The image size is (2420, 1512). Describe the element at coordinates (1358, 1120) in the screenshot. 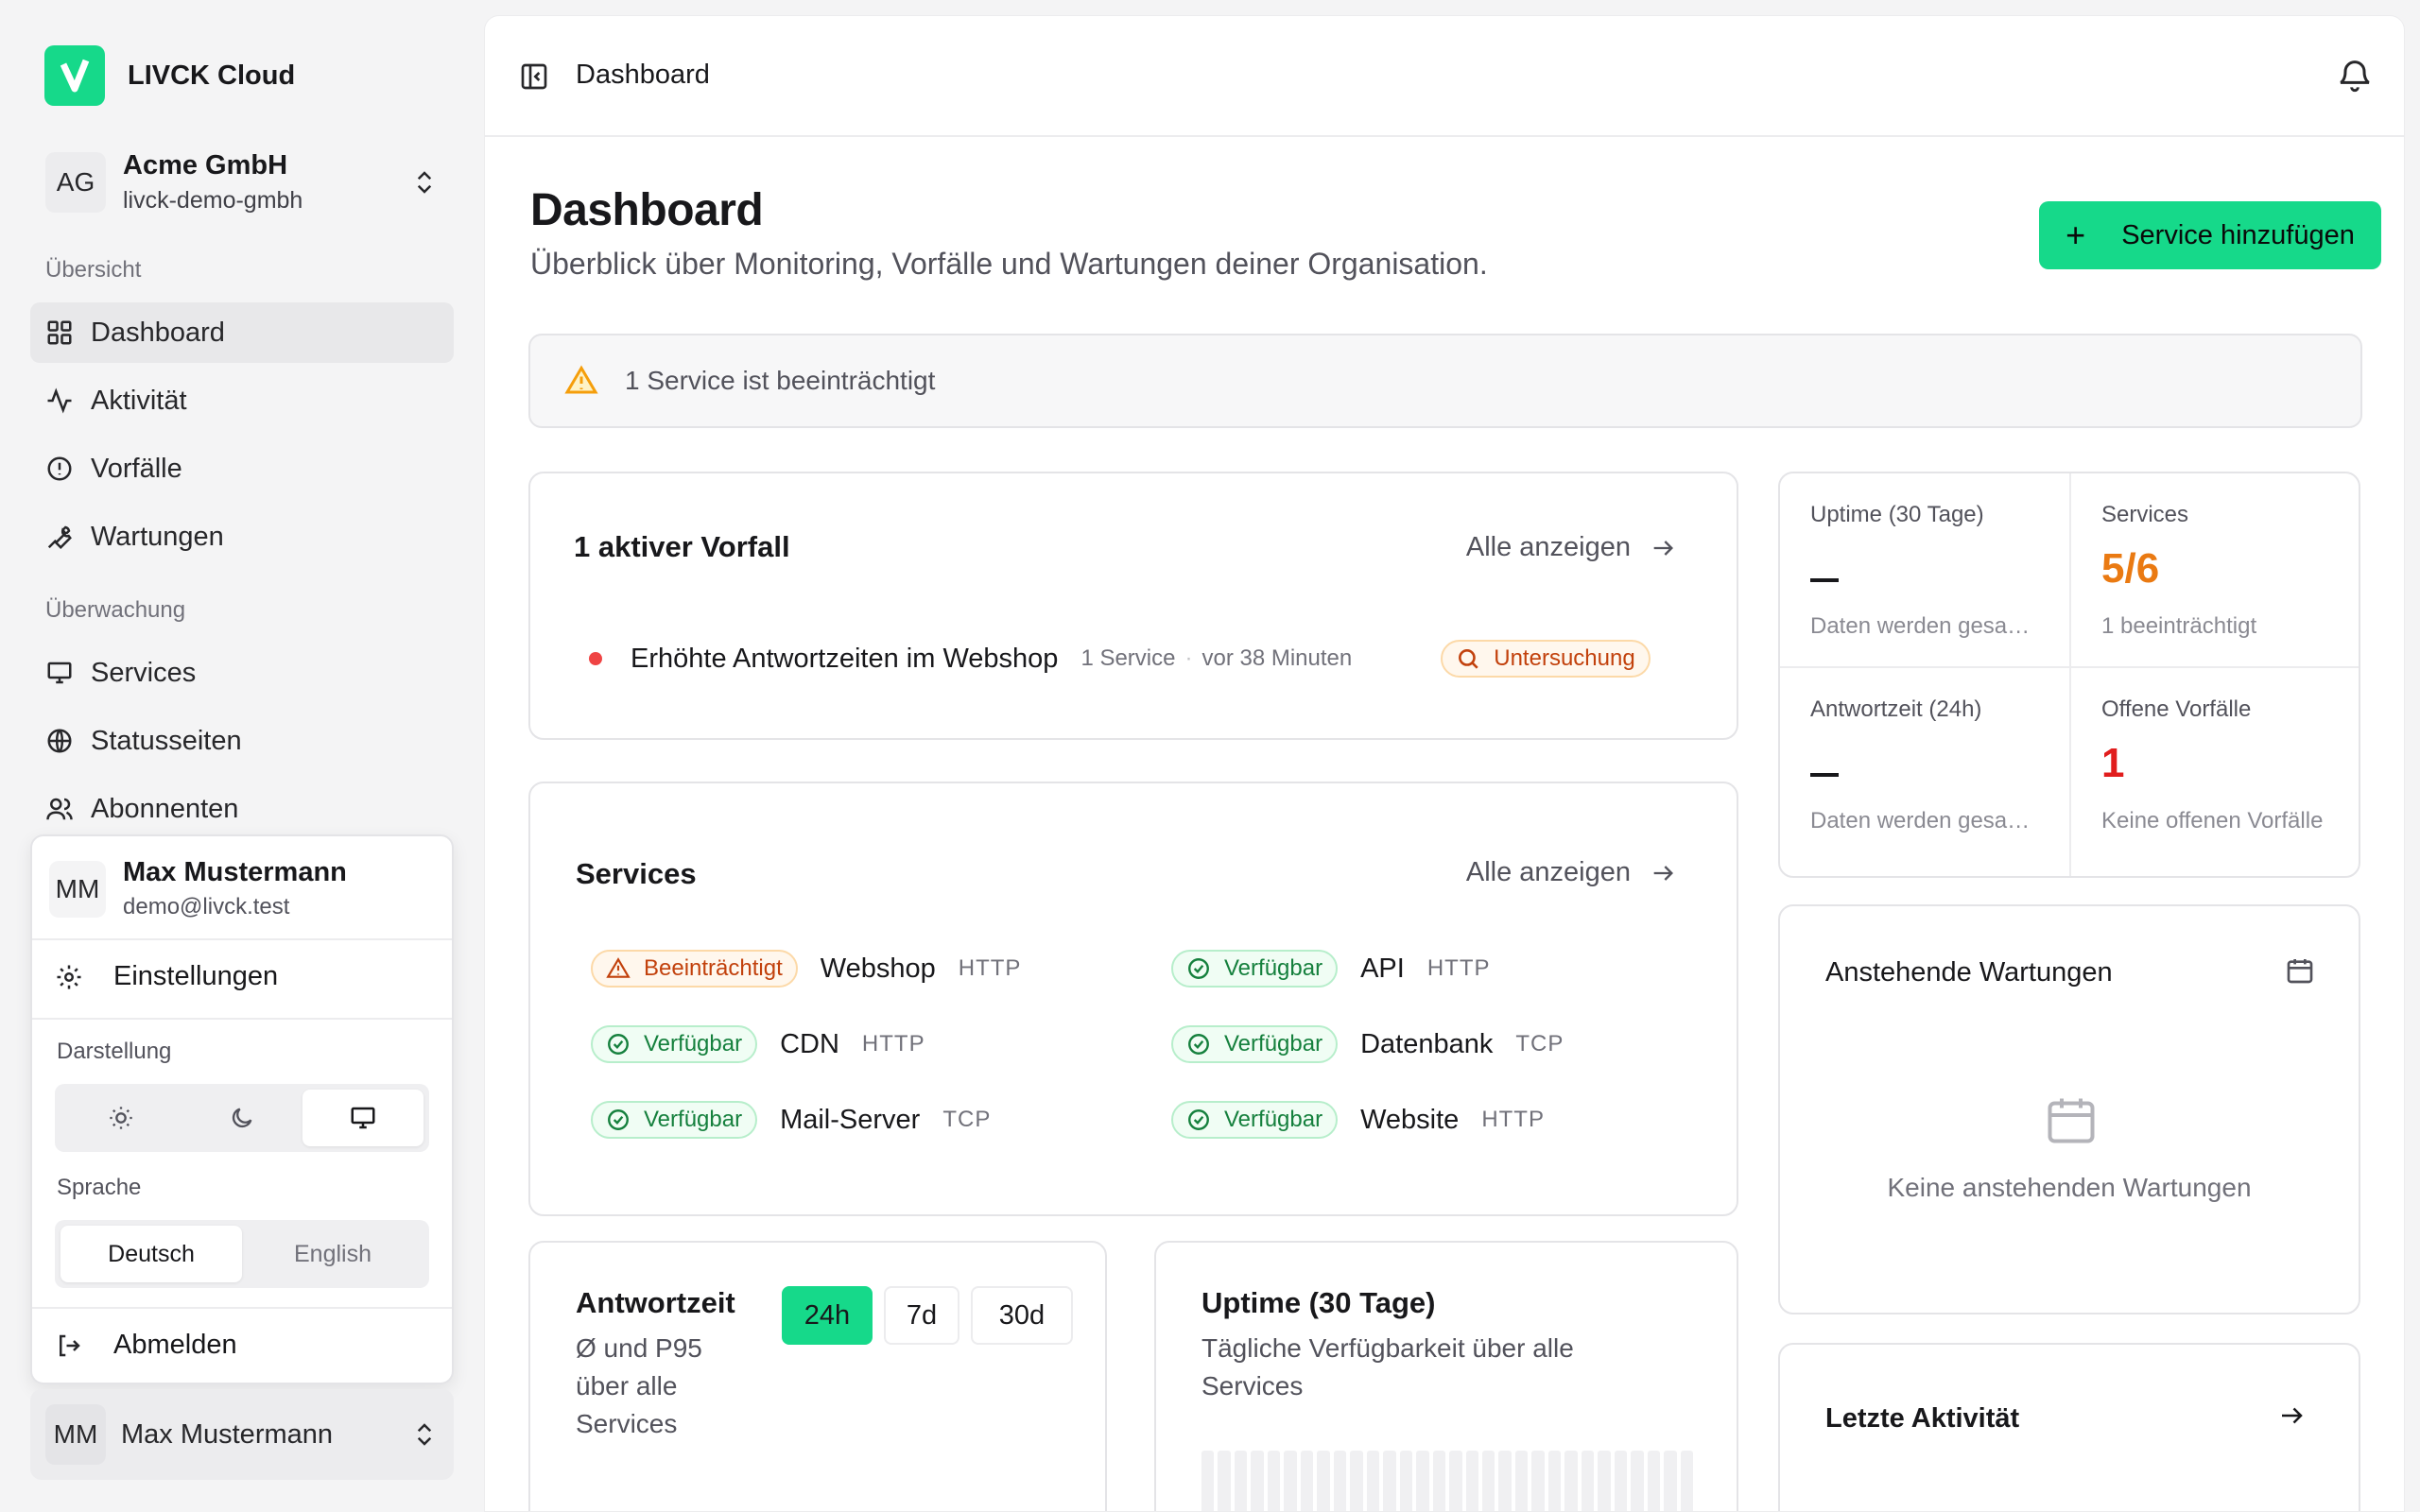

I see `service-item: Verfügbar Website HTTP` at that location.